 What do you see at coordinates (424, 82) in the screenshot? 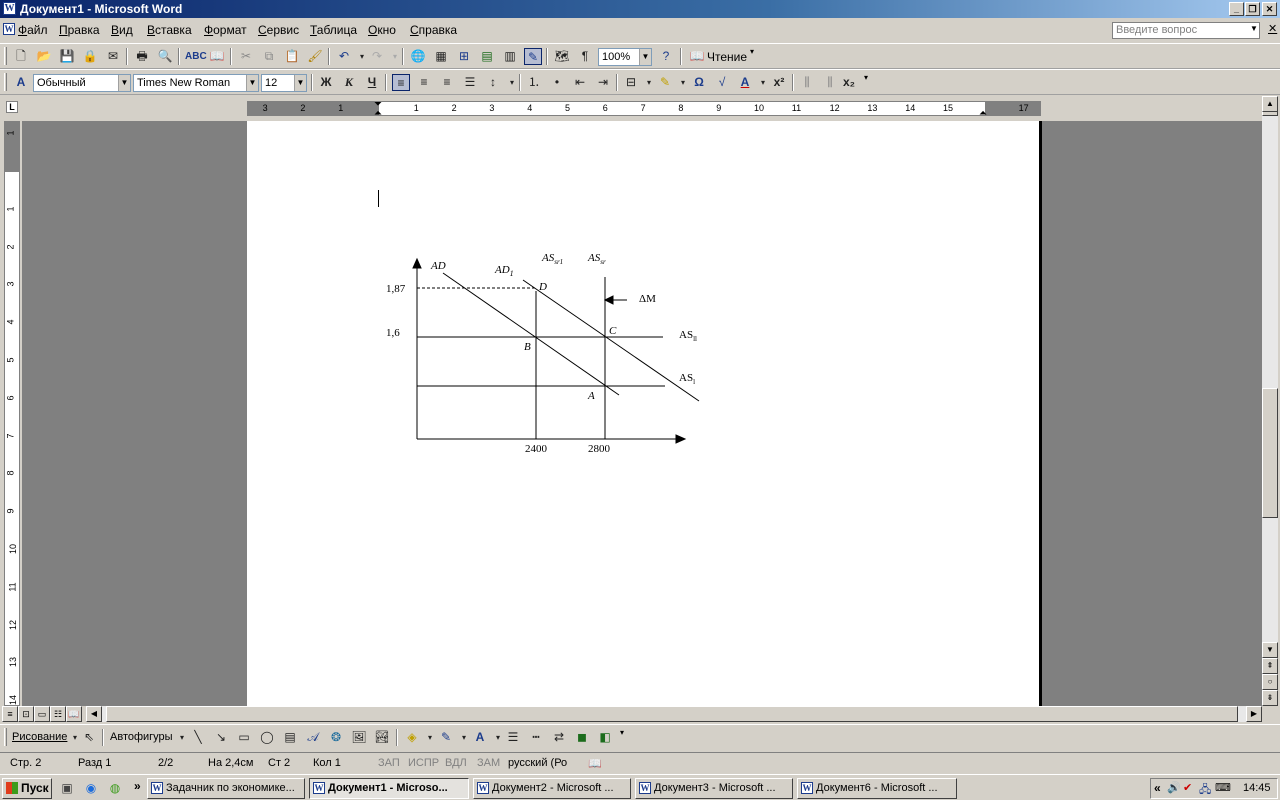
I see `align-center-icon: ≡` at bounding box center [424, 82].